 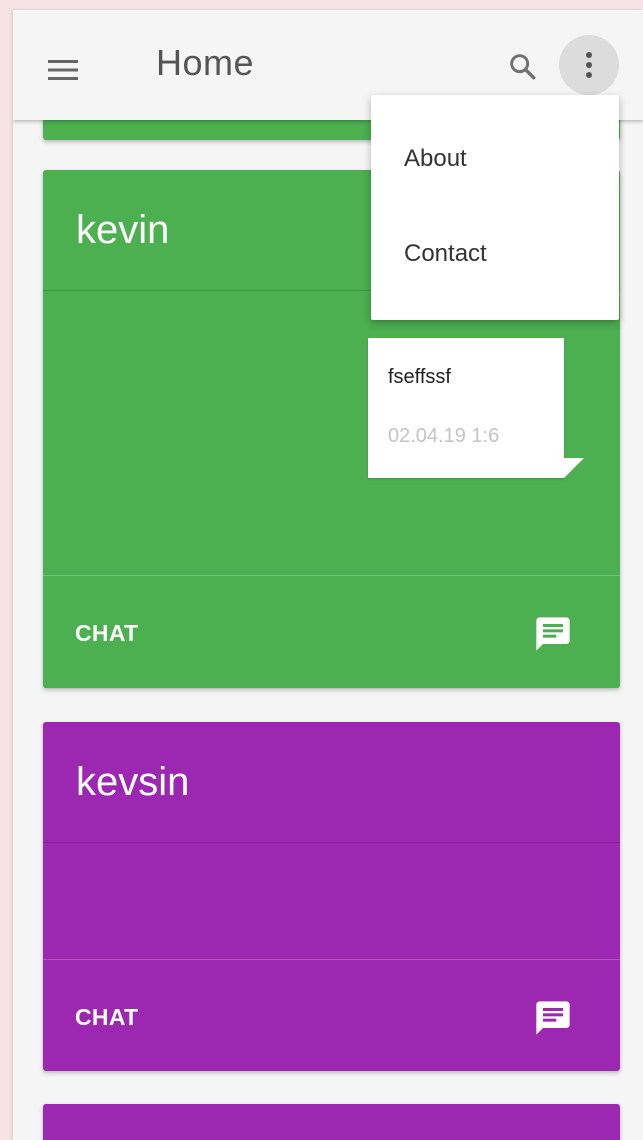 I want to click on card-title: kevsin, so click(x=133, y=782).